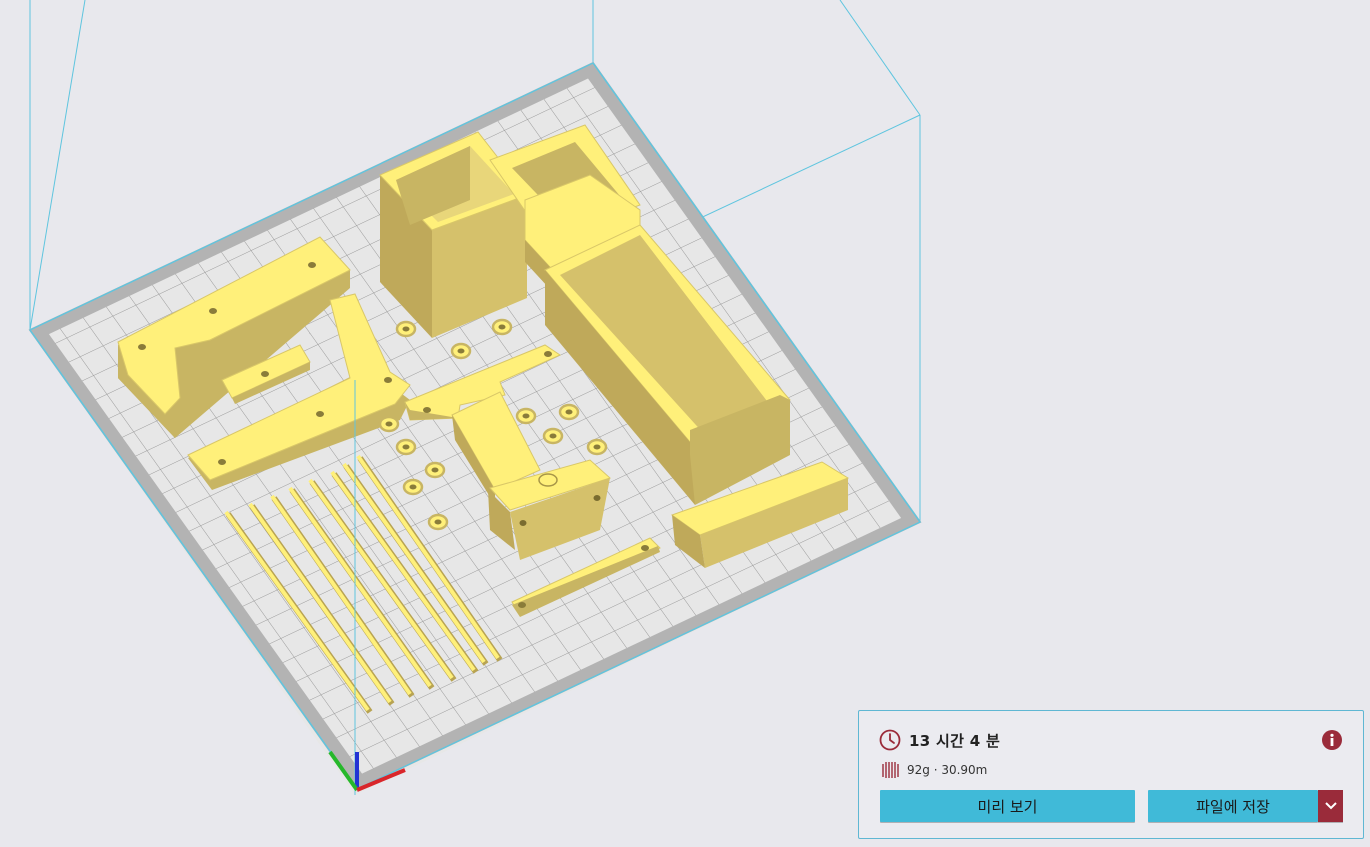  What do you see at coordinates (1332, 740) in the screenshot?
I see `info-icon` at bounding box center [1332, 740].